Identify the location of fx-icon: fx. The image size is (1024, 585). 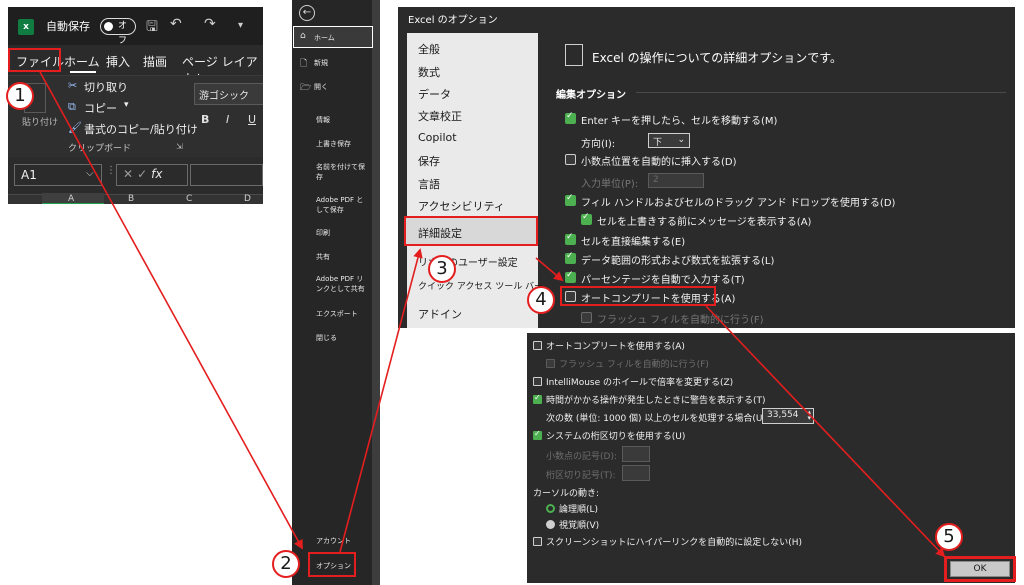
(156, 174).